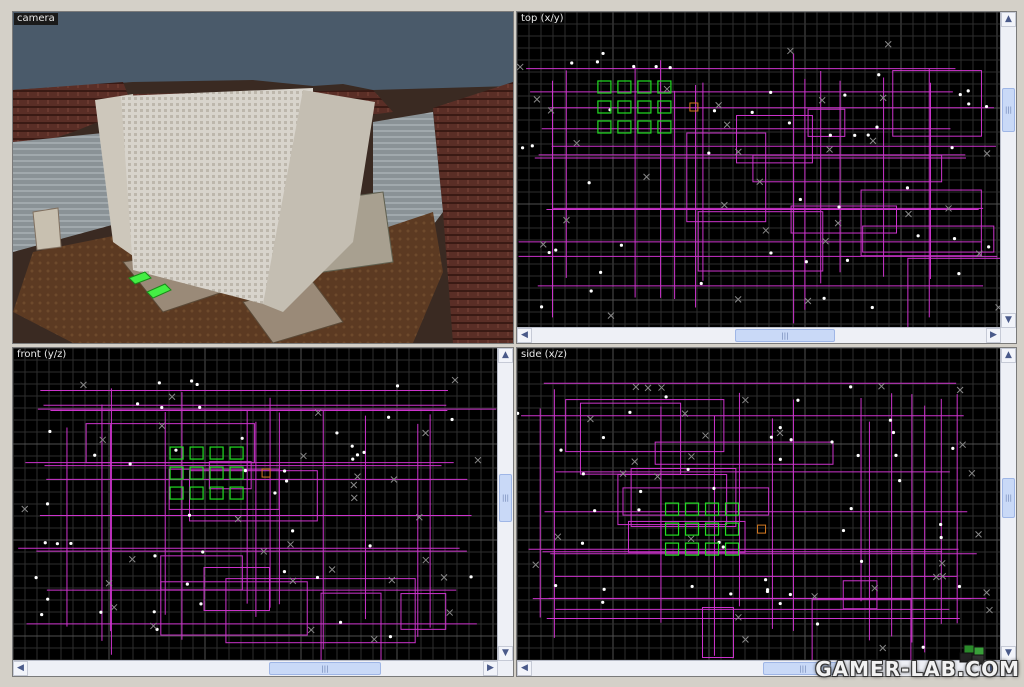  I want to click on side-scroll-left-button: ◀, so click(524, 668).